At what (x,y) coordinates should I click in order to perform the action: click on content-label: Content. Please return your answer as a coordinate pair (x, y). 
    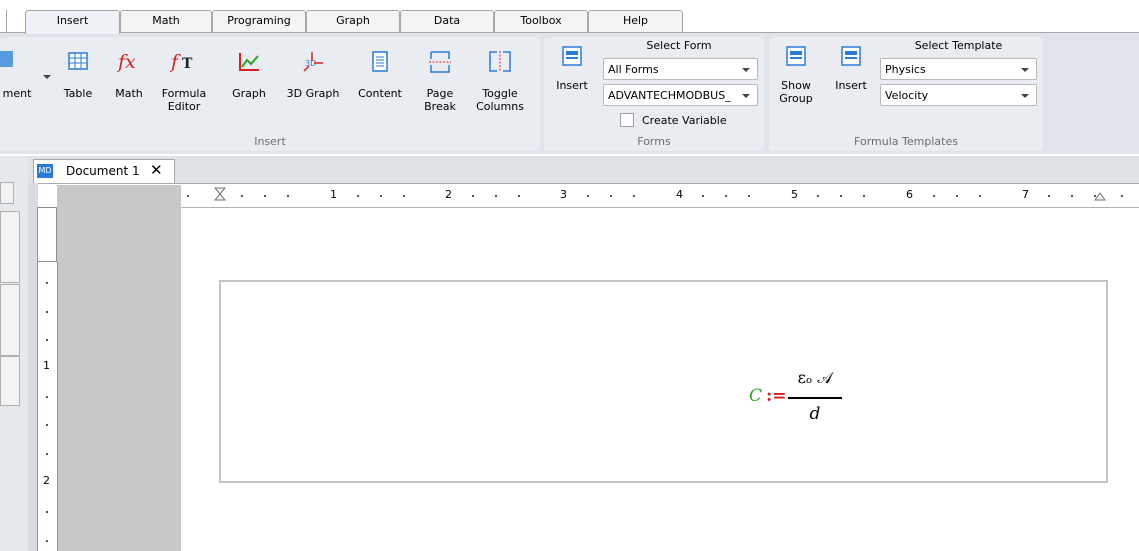
    Looking at the image, I should click on (380, 93).